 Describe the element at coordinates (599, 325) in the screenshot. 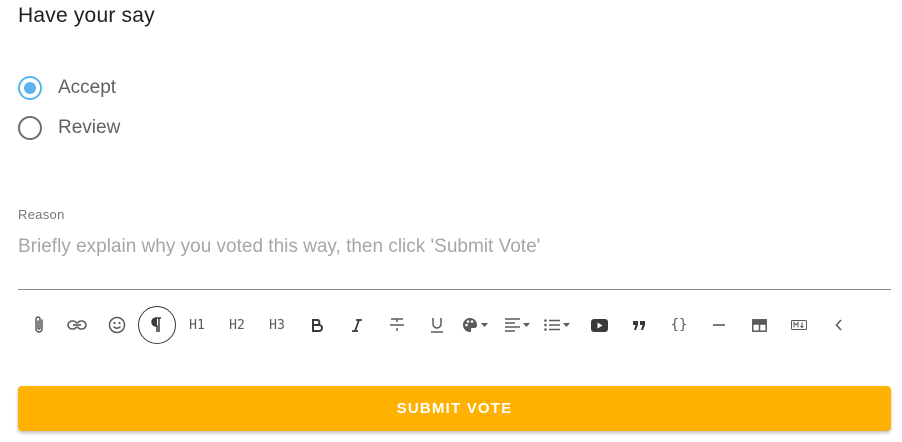

I see `video-icon` at that location.